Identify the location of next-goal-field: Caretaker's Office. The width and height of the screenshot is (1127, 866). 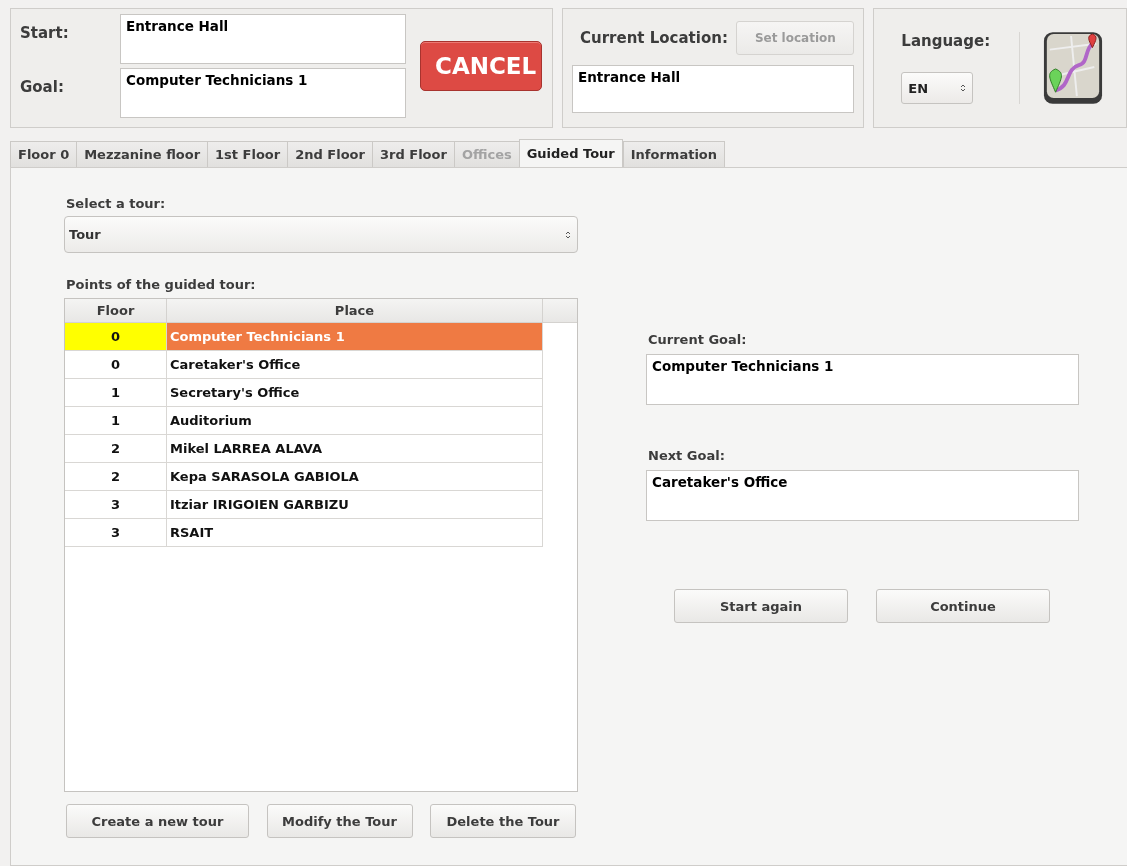
(862, 495).